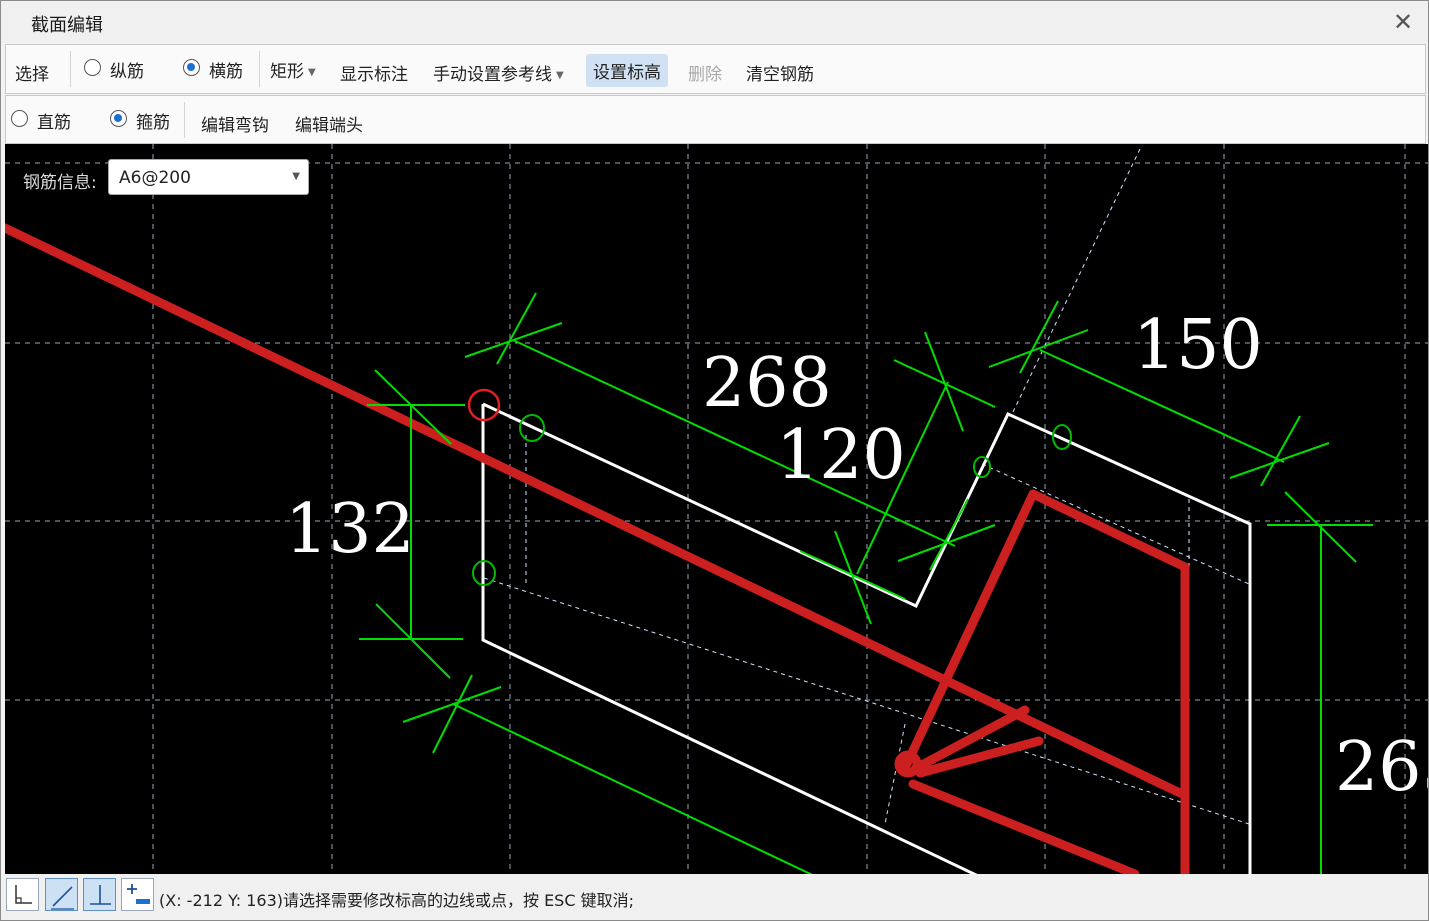 This screenshot has height=921, width=1429. I want to click on longitudinal-label: 纵筋, so click(127, 69).